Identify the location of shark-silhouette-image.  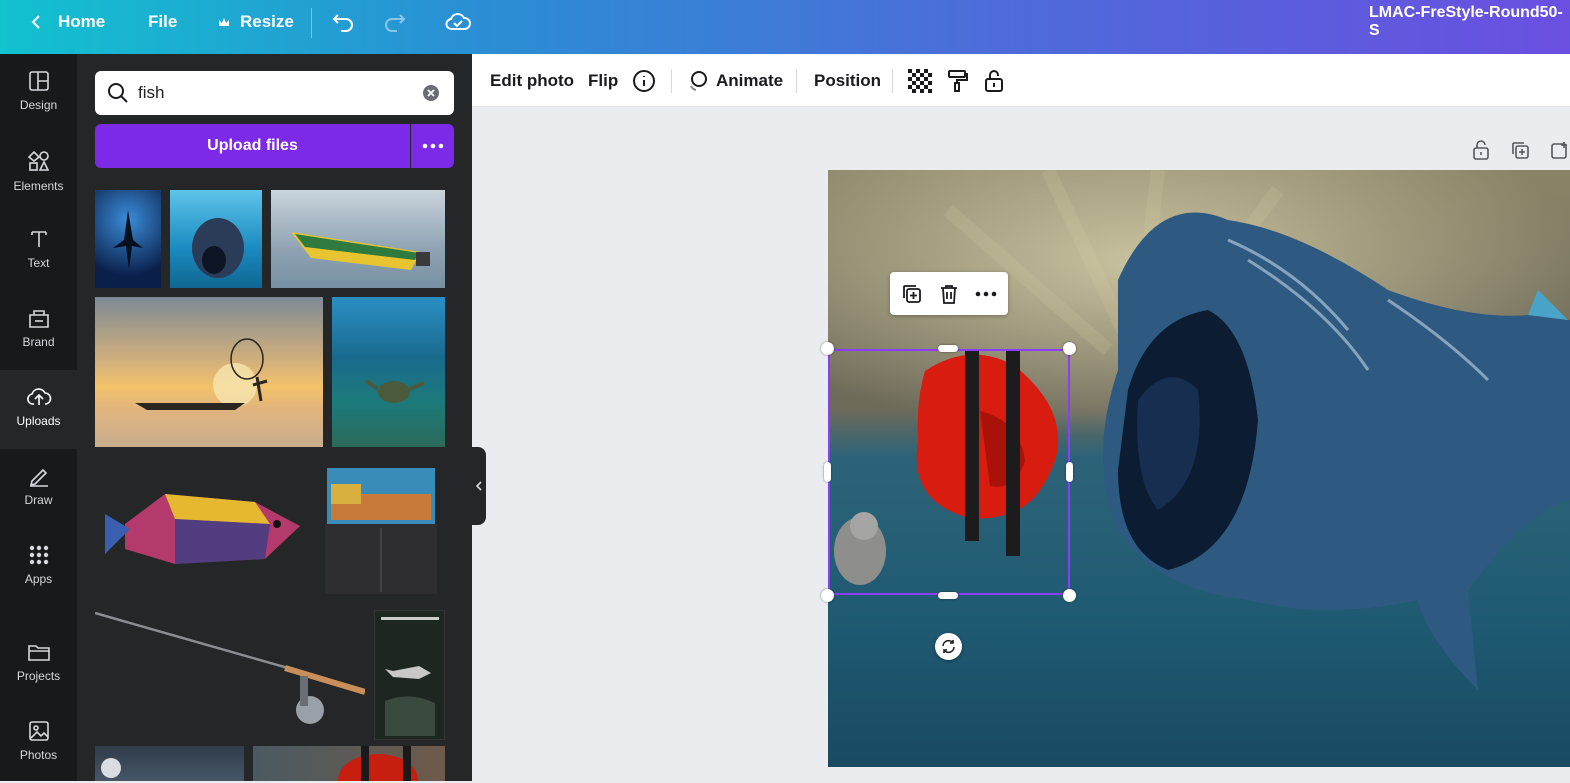
(128, 240).